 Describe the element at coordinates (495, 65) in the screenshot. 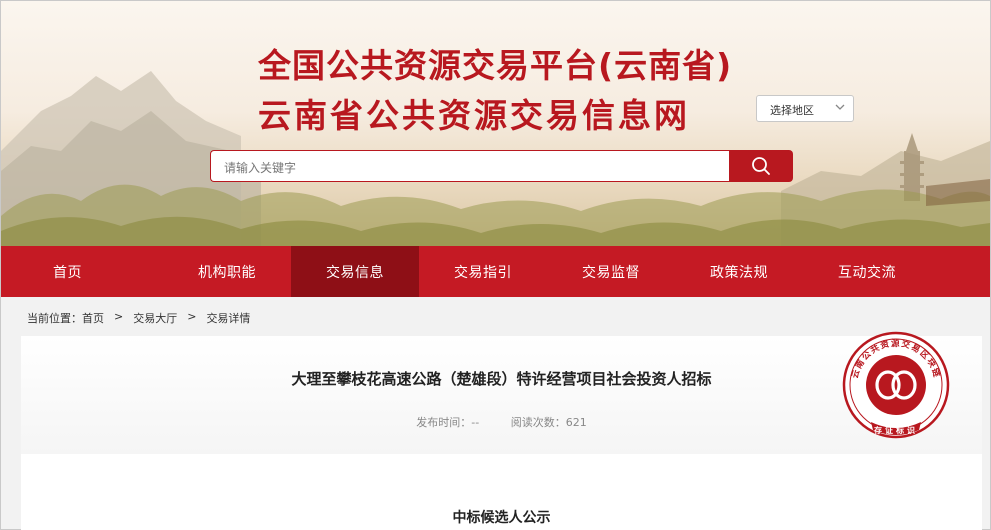

I see `site-title-line1: 全国公共资源交易平台(云南省)` at that location.